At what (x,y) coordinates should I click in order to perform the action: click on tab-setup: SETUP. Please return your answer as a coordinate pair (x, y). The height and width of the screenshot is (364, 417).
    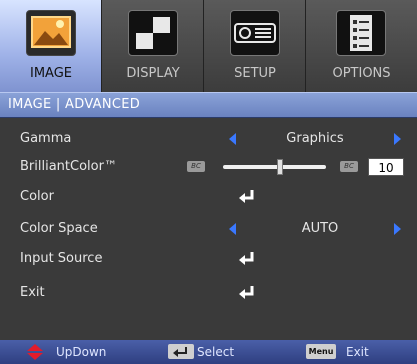
    Looking at the image, I should click on (255, 46).